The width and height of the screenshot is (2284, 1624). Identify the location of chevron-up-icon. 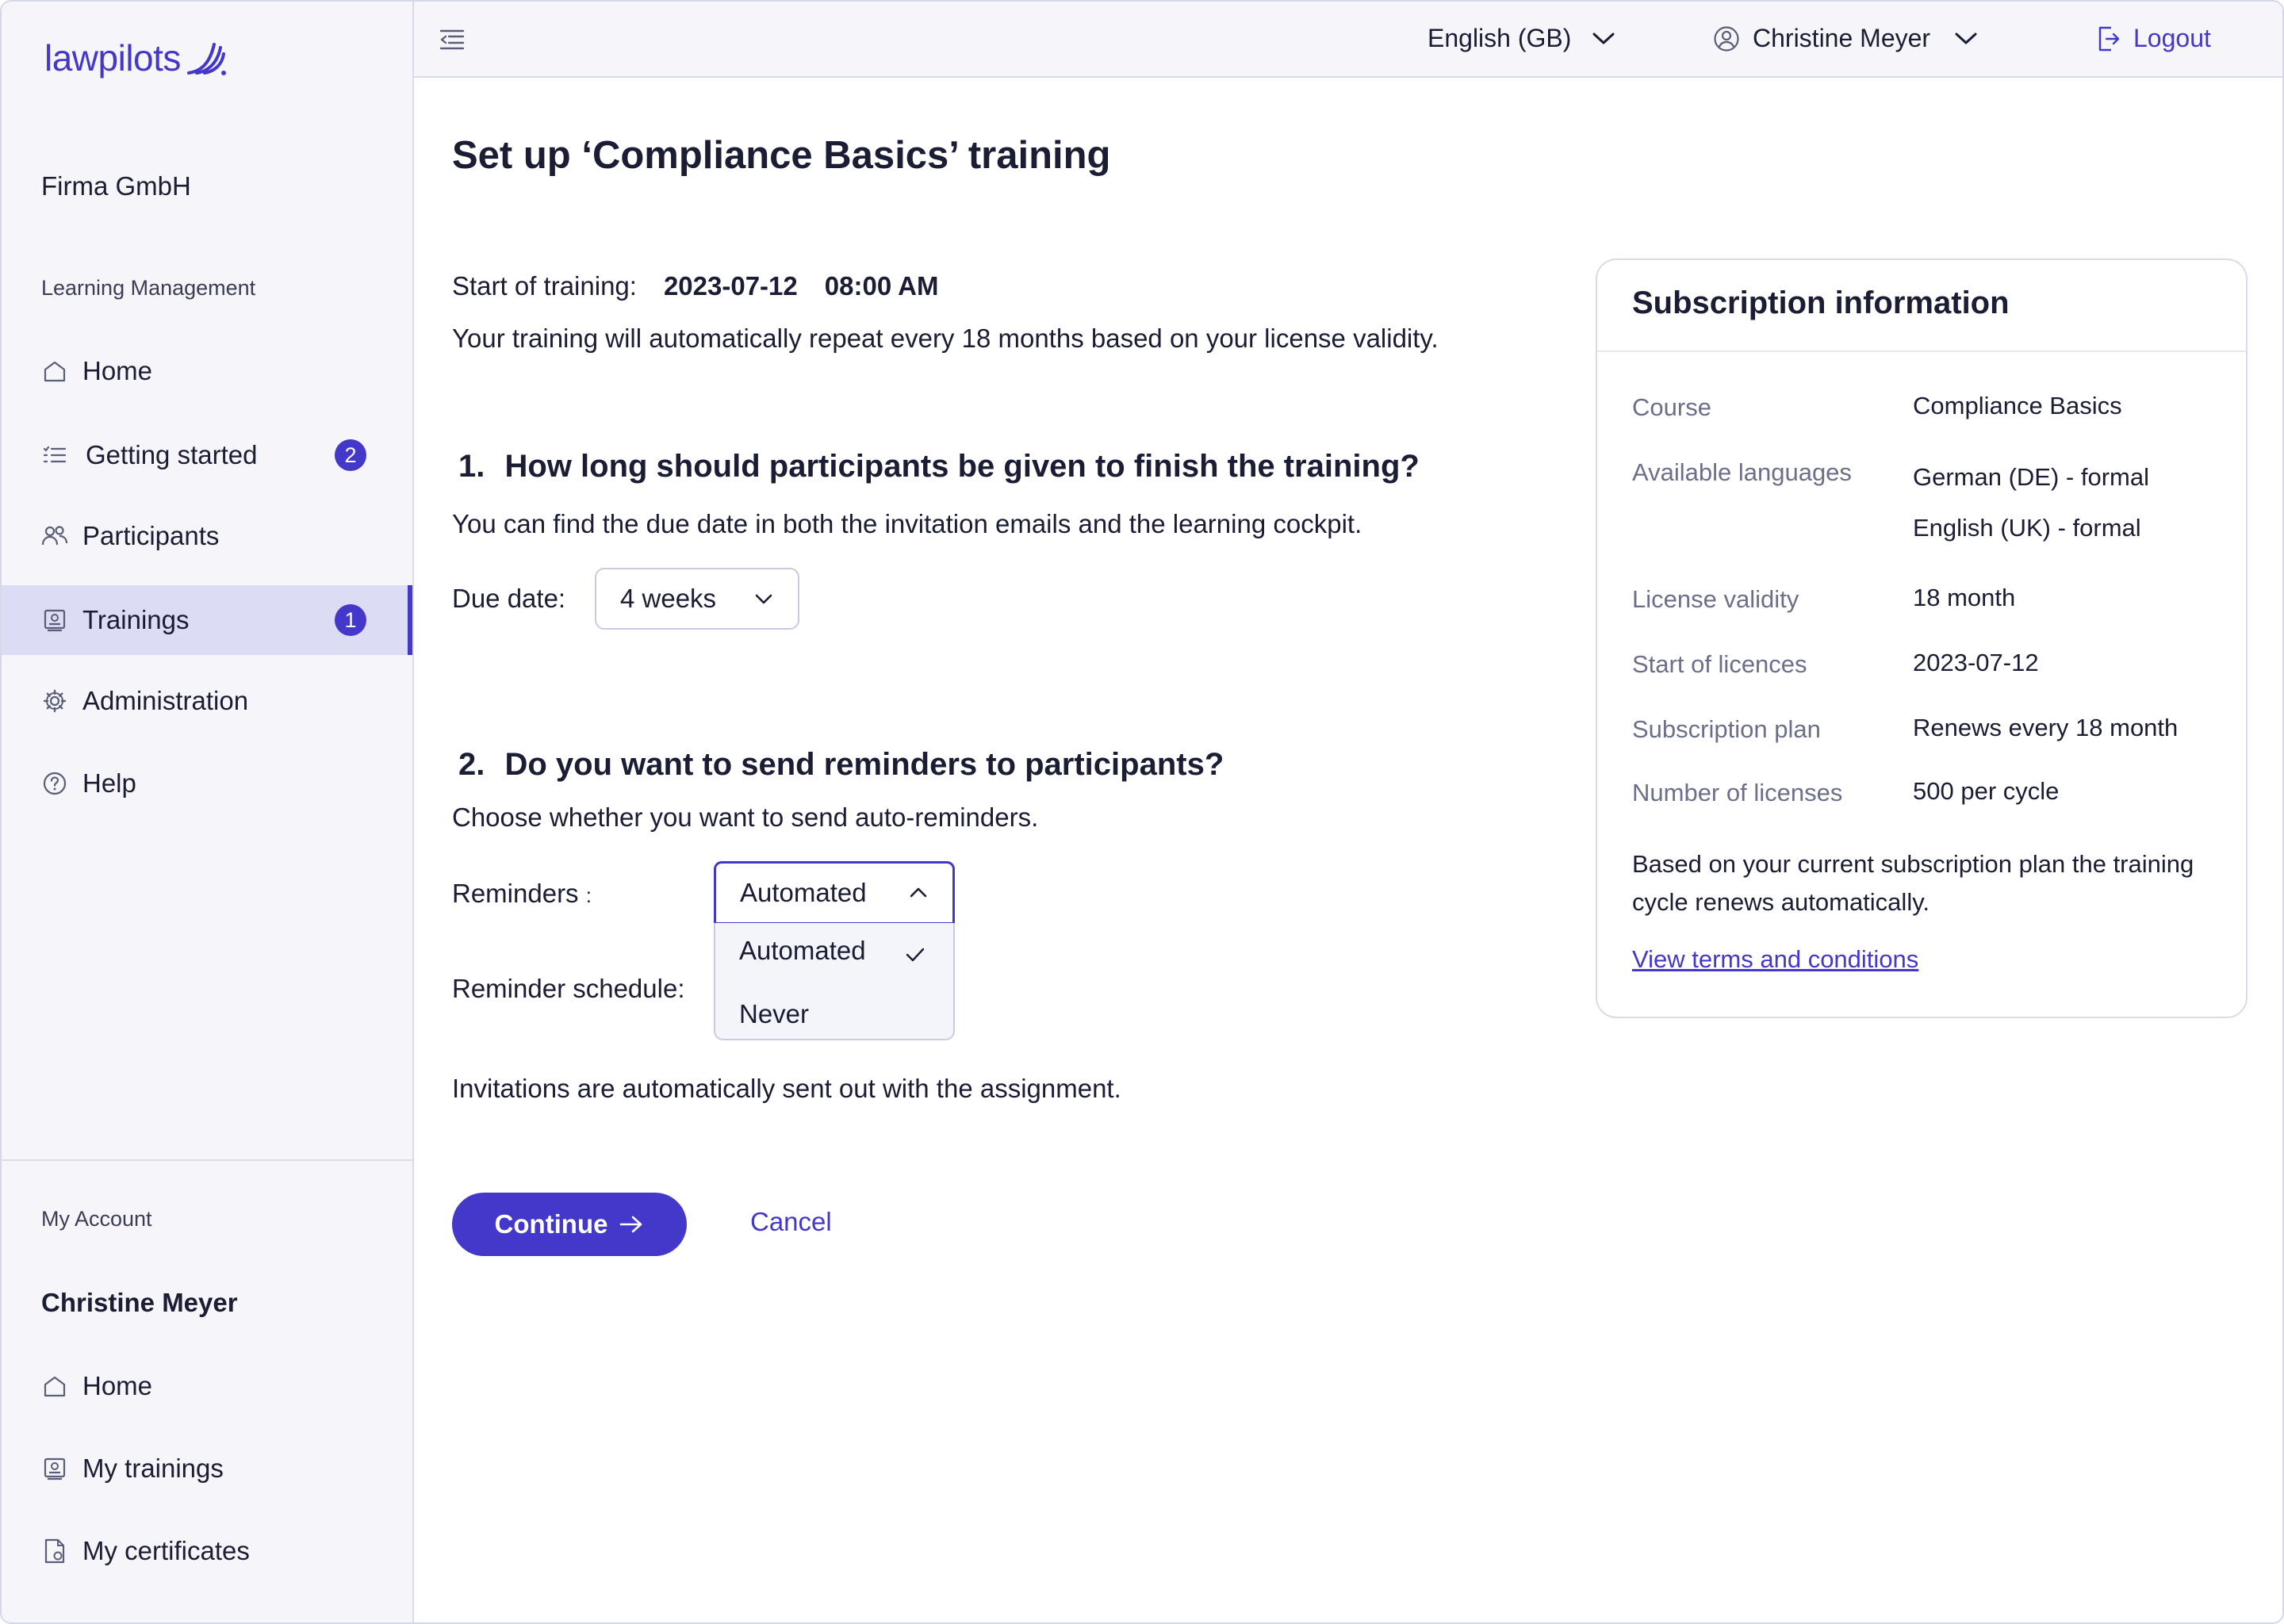
(918, 893).